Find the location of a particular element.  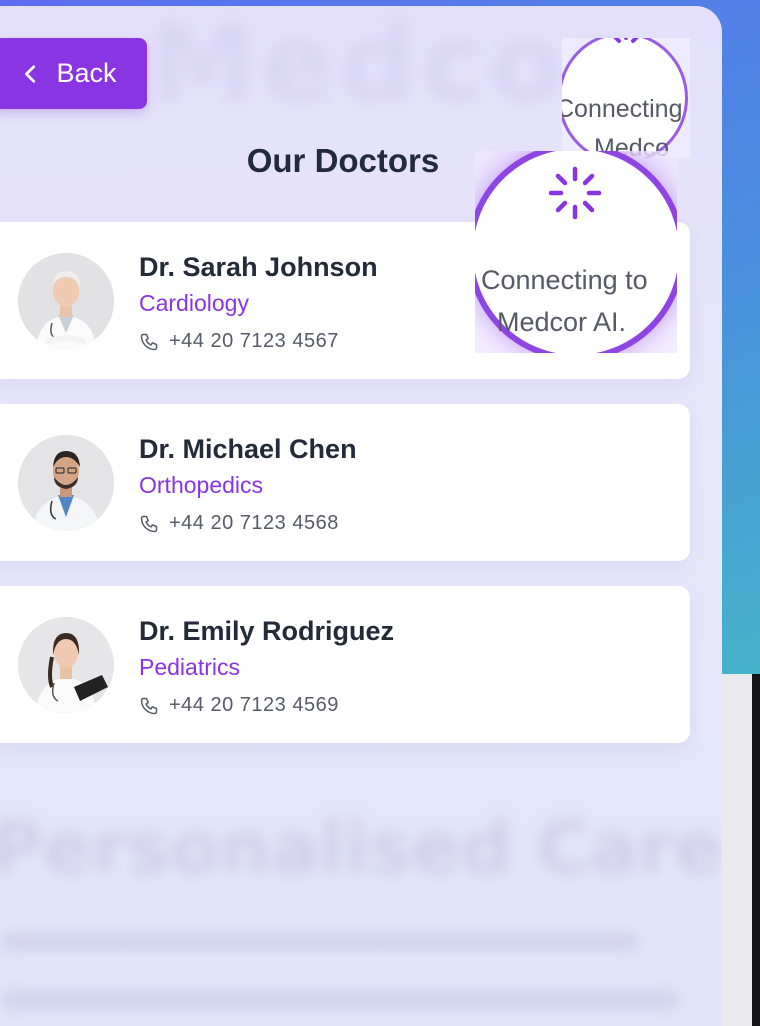

background-strip is located at coordinates (756, 850).